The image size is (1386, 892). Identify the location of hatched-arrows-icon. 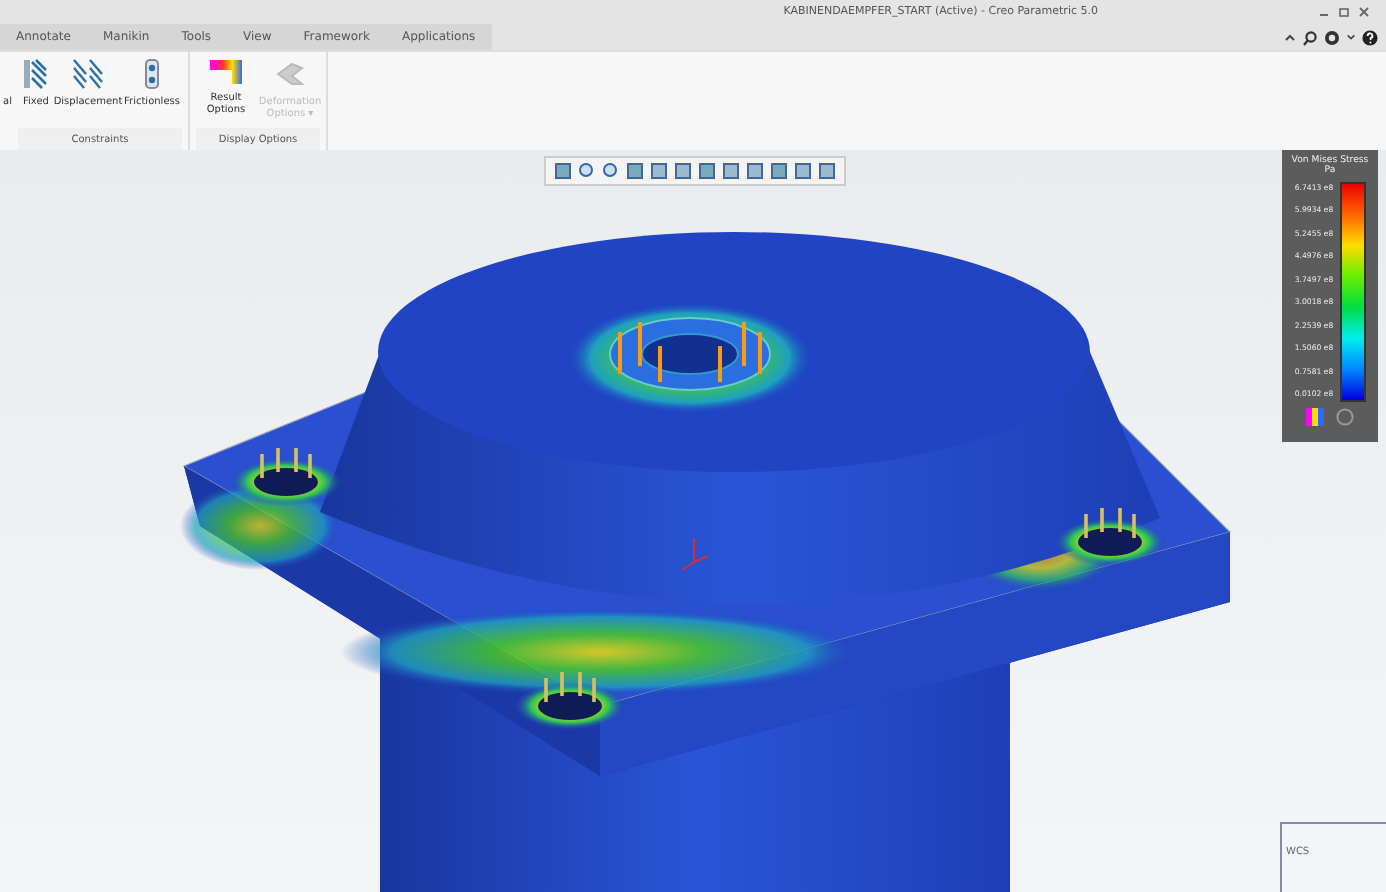
(88, 74).